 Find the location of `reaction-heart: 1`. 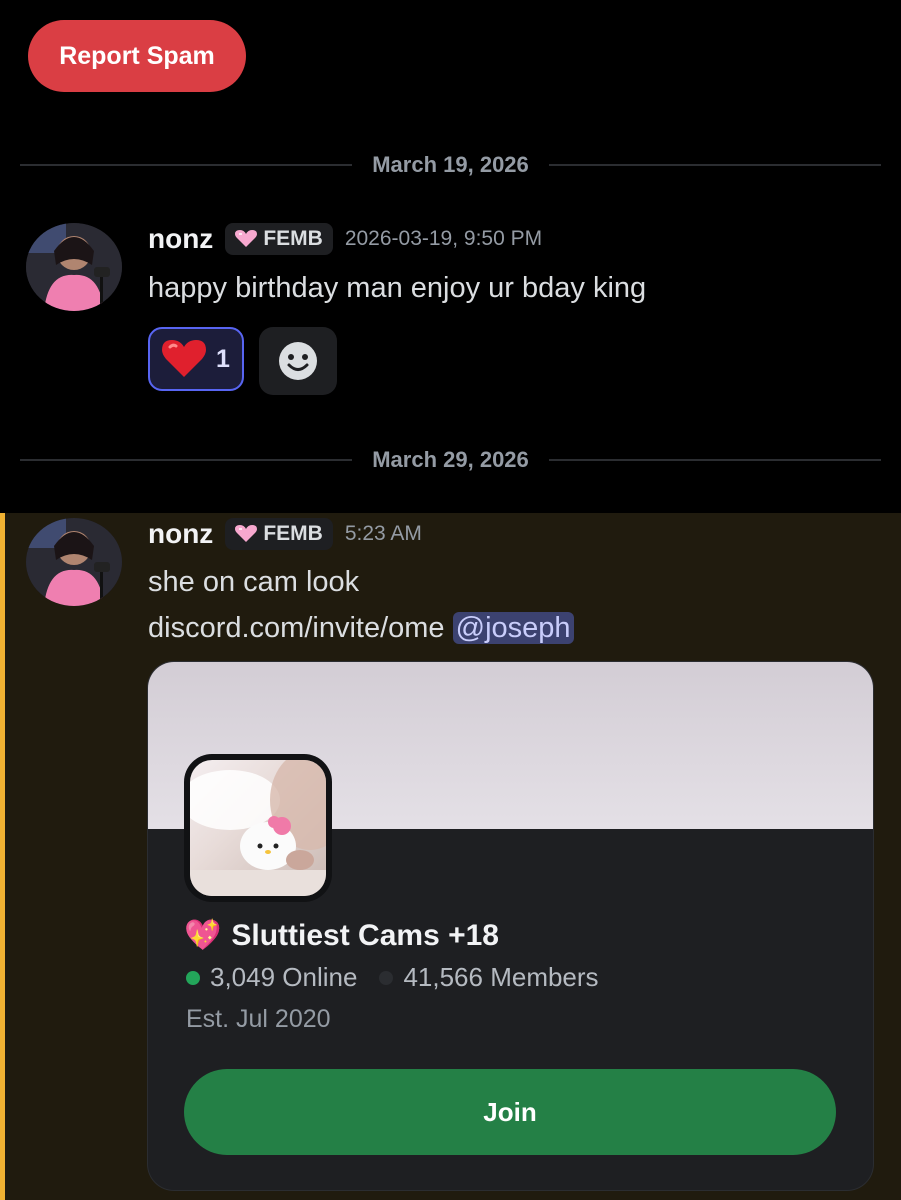

reaction-heart: 1 is located at coordinates (196, 359).